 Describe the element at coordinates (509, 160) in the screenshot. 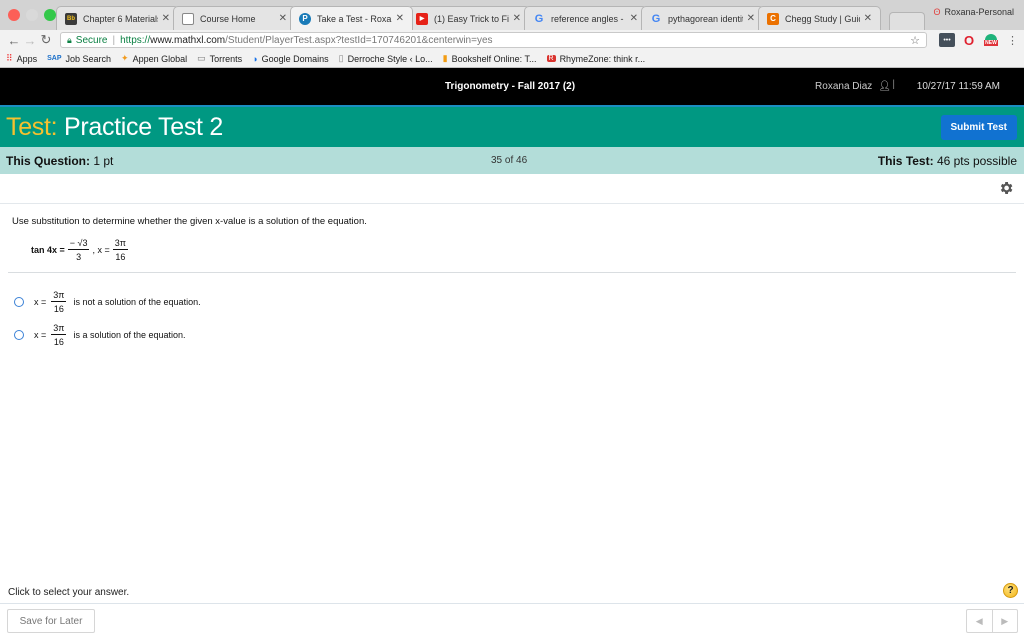

I see `question-progress: 35 of 46` at that location.